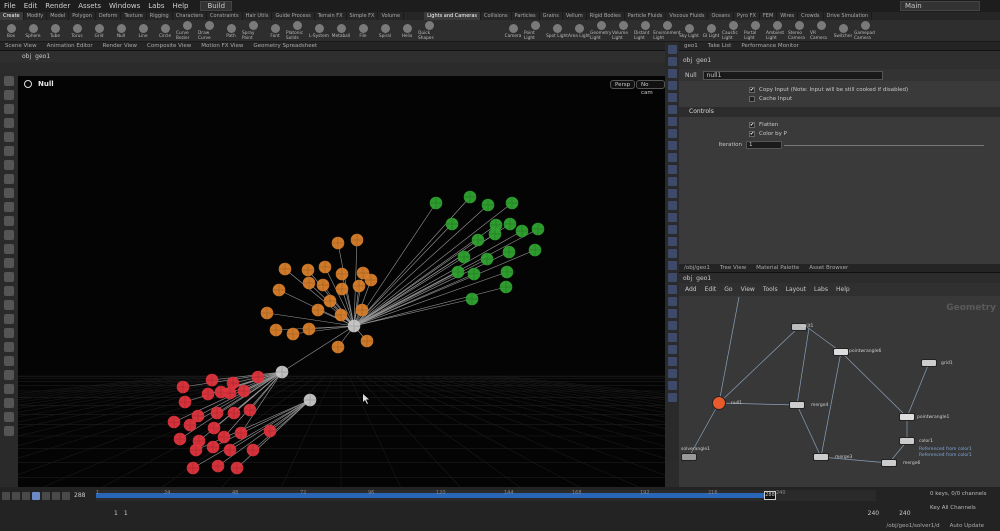  What do you see at coordinates (222, 46) in the screenshot?
I see `tab-motion-fx-view: Motion FX View` at bounding box center [222, 46].